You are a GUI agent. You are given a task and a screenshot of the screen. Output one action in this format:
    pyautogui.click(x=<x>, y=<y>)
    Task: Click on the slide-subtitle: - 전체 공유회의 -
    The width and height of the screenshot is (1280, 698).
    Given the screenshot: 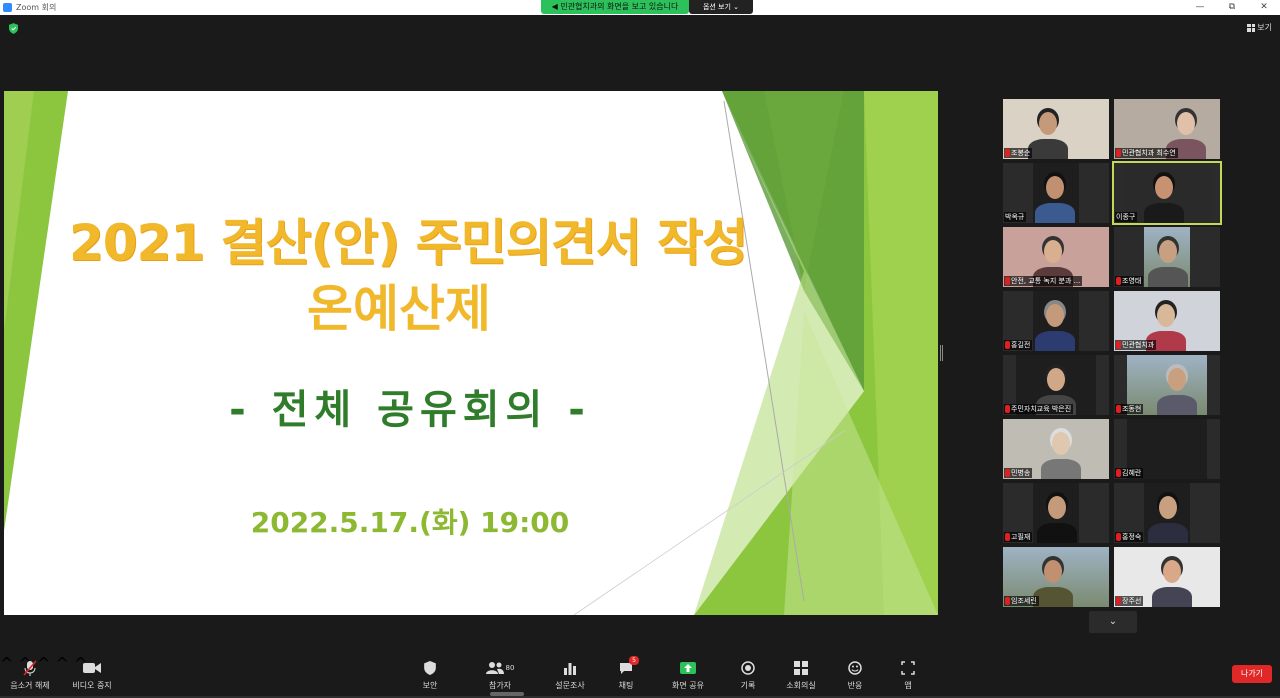 What is the action you would take?
    pyautogui.click(x=410, y=410)
    